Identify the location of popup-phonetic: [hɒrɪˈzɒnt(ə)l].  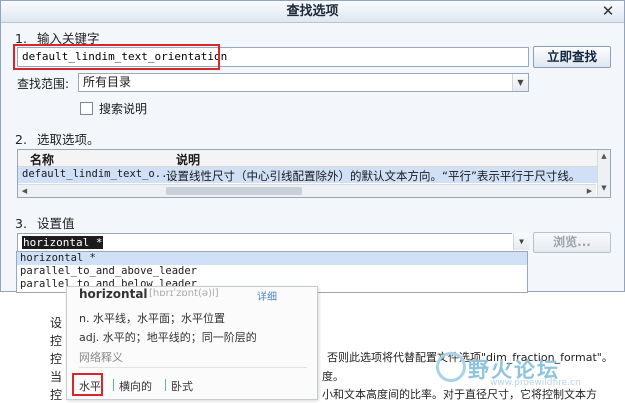
(184, 293).